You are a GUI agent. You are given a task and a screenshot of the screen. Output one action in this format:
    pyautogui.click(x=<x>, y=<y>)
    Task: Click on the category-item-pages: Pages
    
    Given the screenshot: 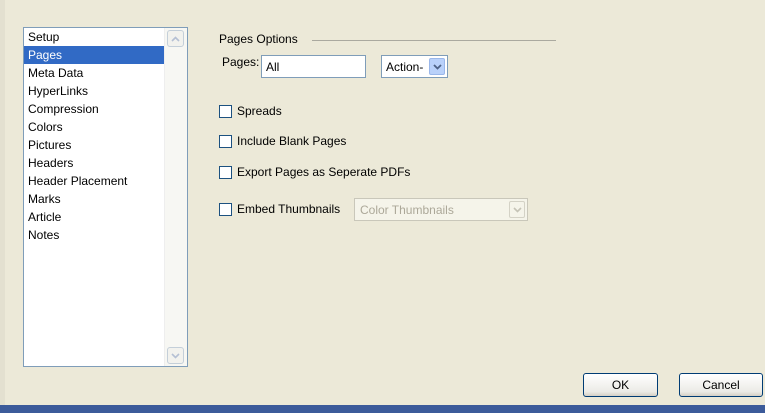 What is the action you would take?
    pyautogui.click(x=94, y=55)
    